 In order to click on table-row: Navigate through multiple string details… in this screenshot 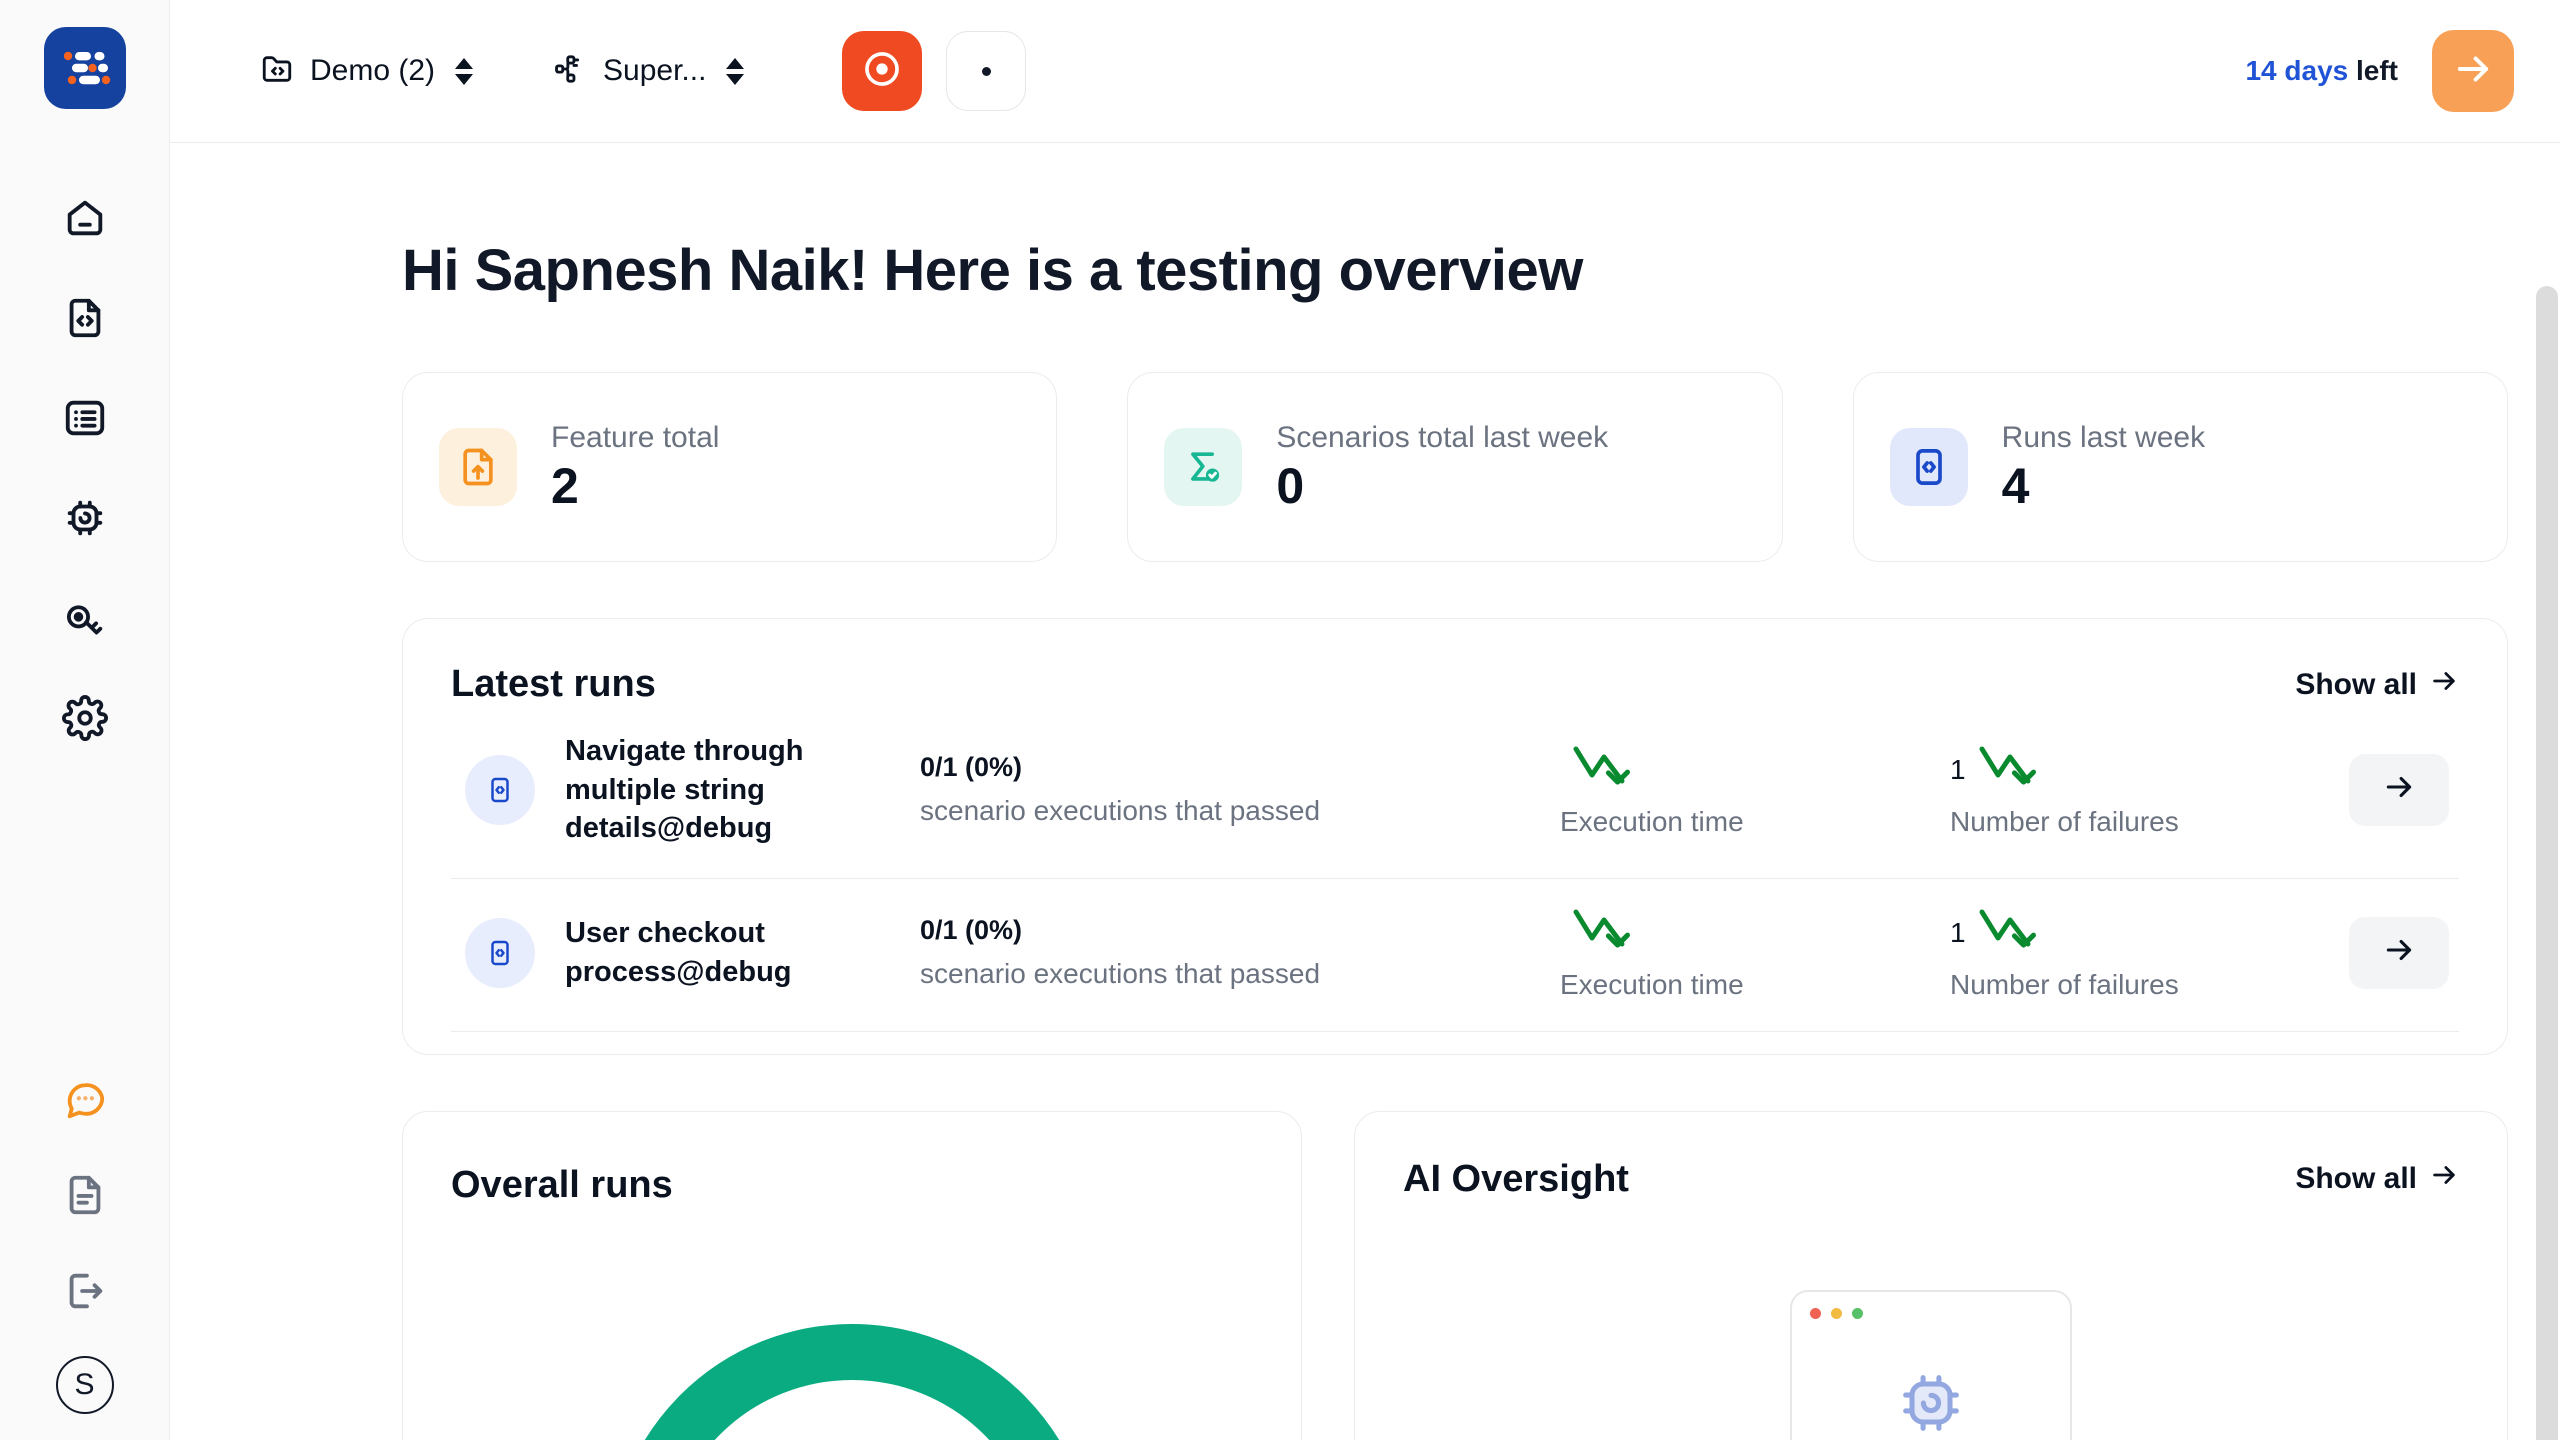, I will do `click(1455, 792)`.